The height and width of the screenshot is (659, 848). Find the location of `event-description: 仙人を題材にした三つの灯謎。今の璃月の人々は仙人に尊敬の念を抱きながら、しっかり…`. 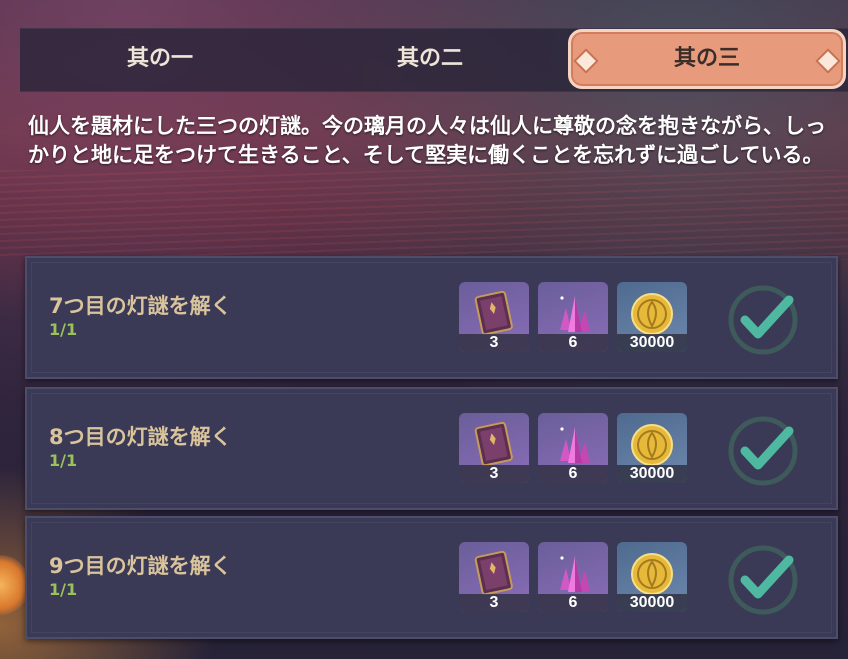

event-description: 仙人を題材にした三つの灯謎。今の璃月の人々は仙人に尊敬の念を抱きながら、しっかり… is located at coordinates (427, 140).